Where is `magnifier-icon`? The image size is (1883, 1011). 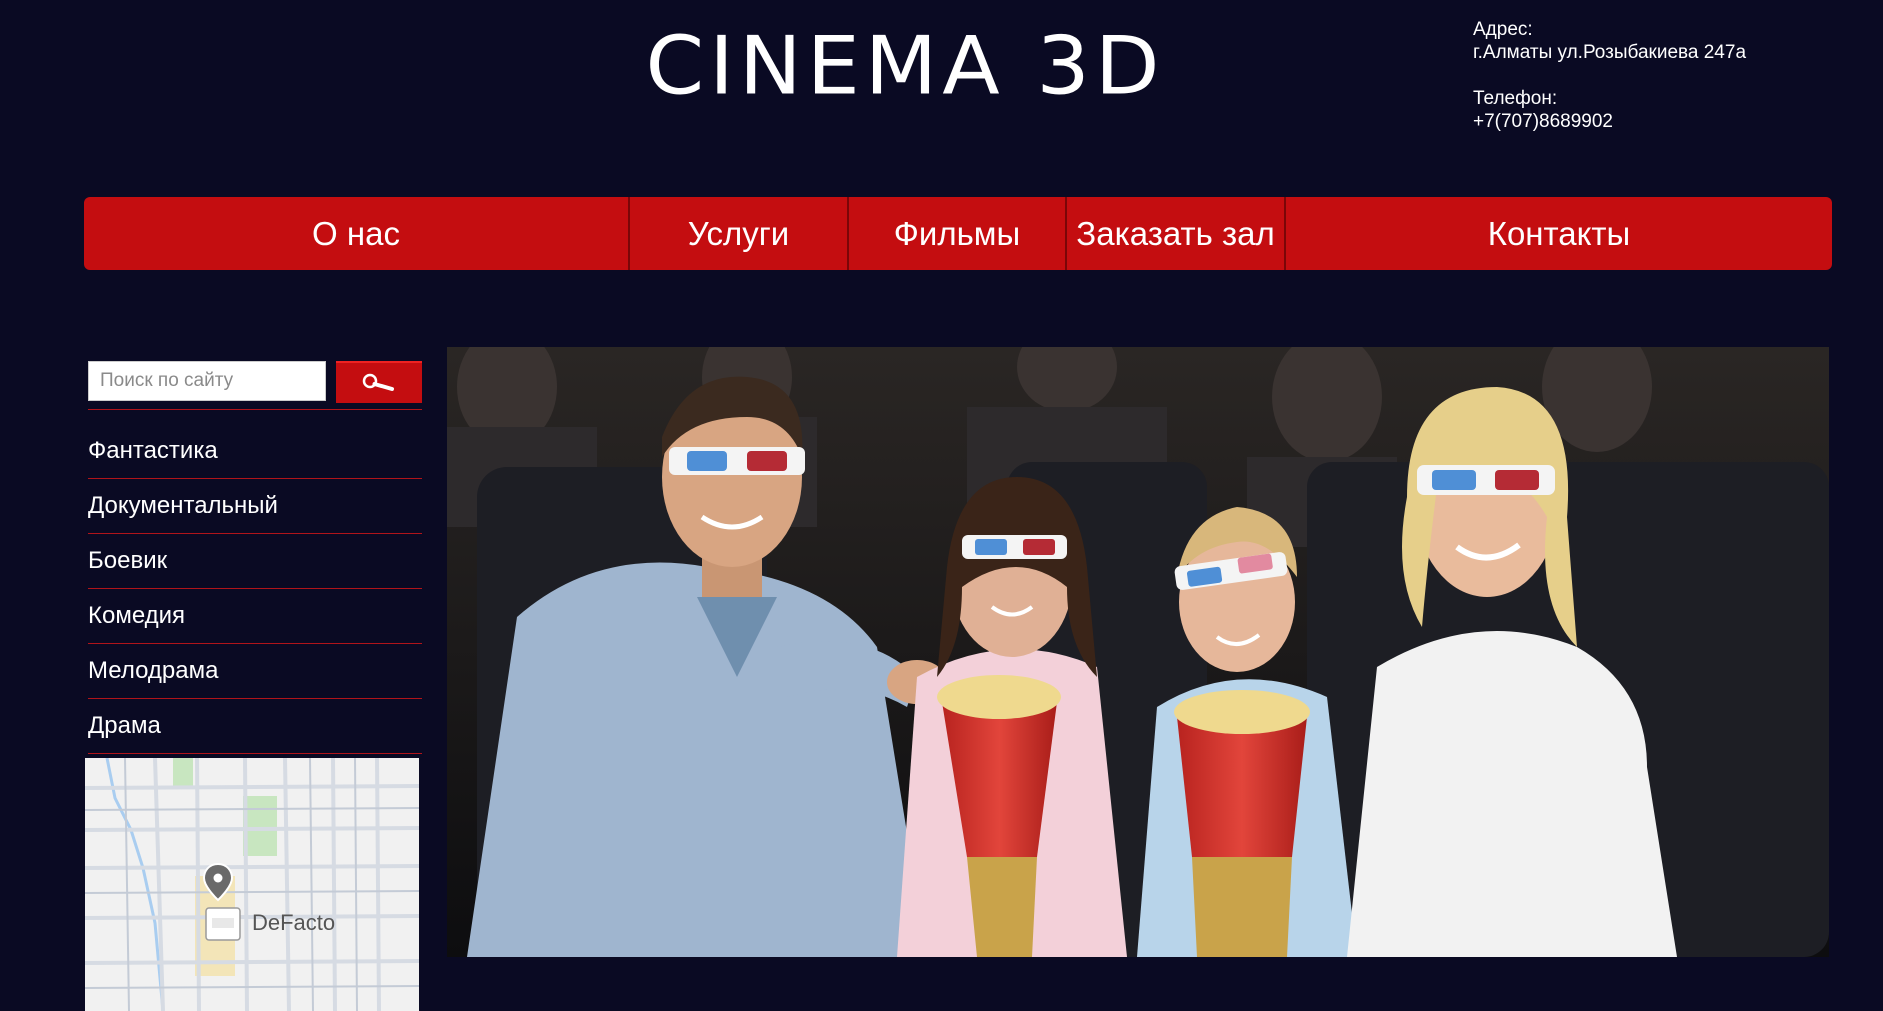
magnifier-icon is located at coordinates (378, 382).